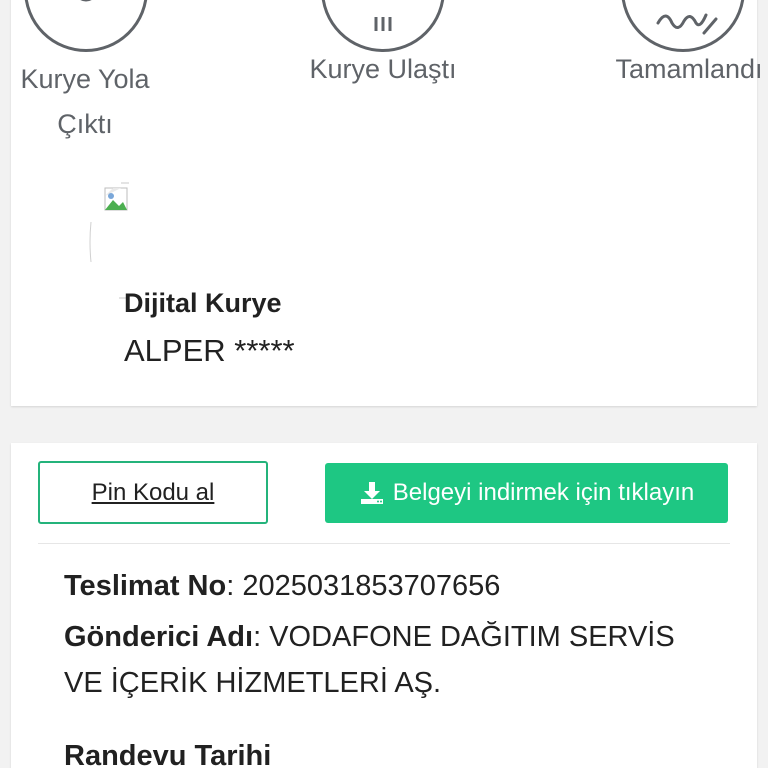  What do you see at coordinates (383, 69) in the screenshot?
I see `step-label-arrived: Kurye Ulaştı` at bounding box center [383, 69].